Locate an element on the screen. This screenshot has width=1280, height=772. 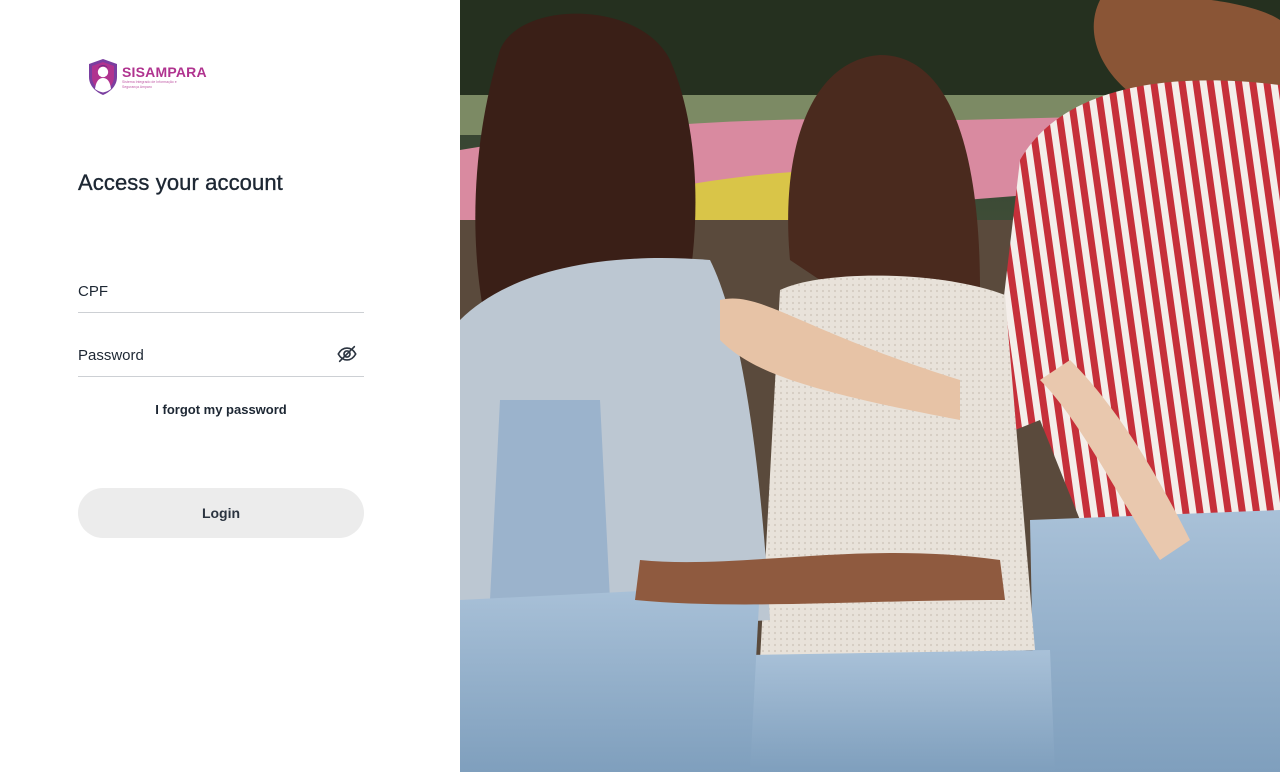
password-field-wrapper is located at coordinates (221, 357).